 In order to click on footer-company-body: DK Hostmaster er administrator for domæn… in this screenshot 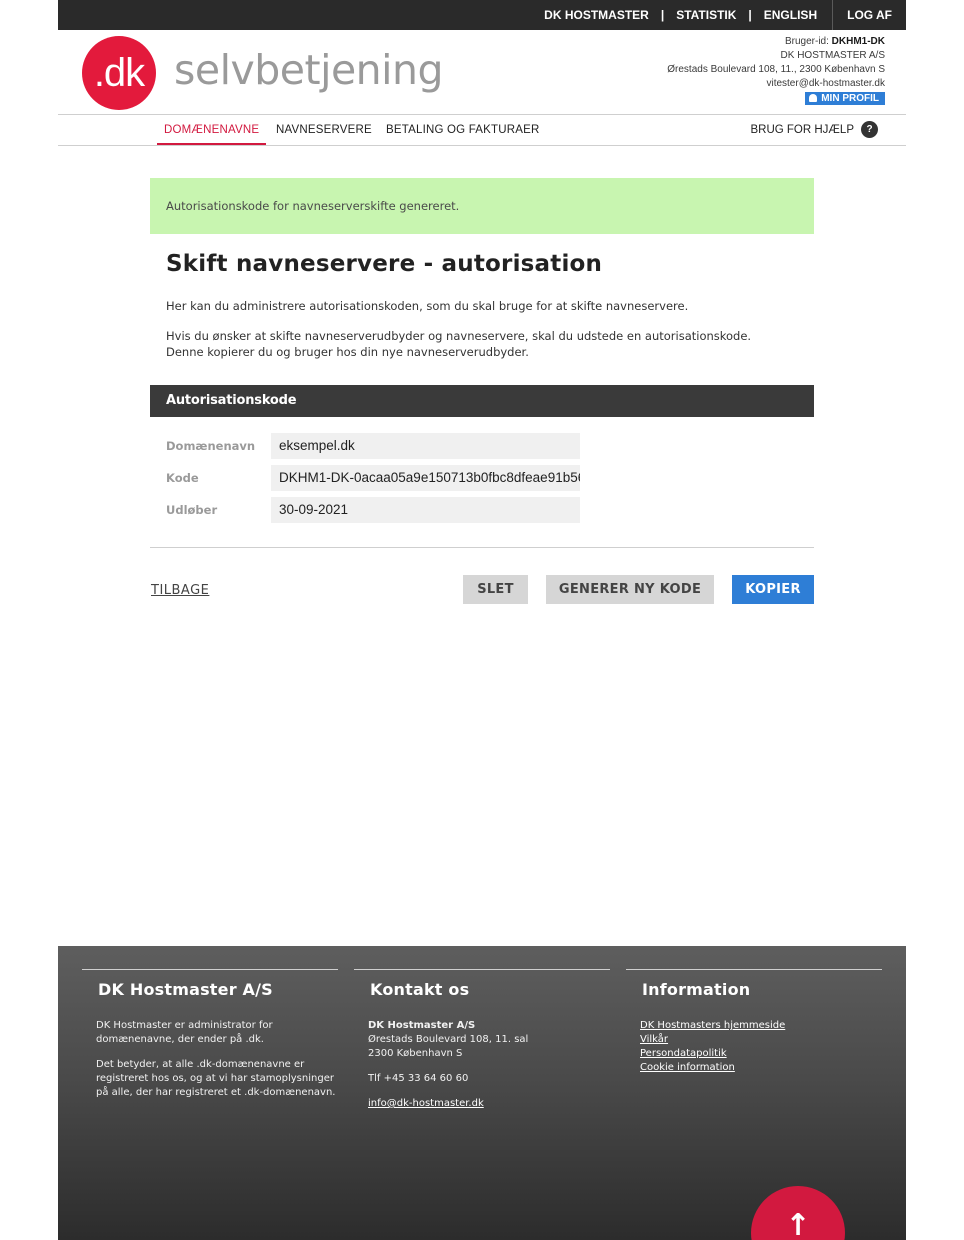, I will do `click(217, 1059)`.